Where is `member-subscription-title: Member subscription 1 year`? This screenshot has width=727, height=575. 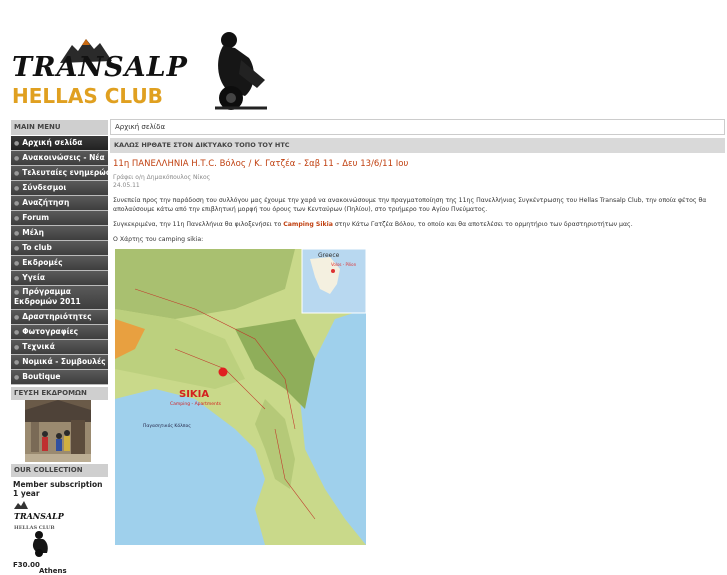
member-subscription-title: Member subscription 1 year is located at coordinates (59, 489).